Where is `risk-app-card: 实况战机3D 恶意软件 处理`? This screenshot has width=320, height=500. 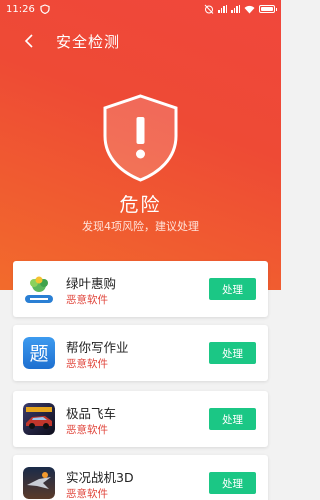 risk-app-card: 实况战机3D 恶意软件 处理 is located at coordinates (140, 477).